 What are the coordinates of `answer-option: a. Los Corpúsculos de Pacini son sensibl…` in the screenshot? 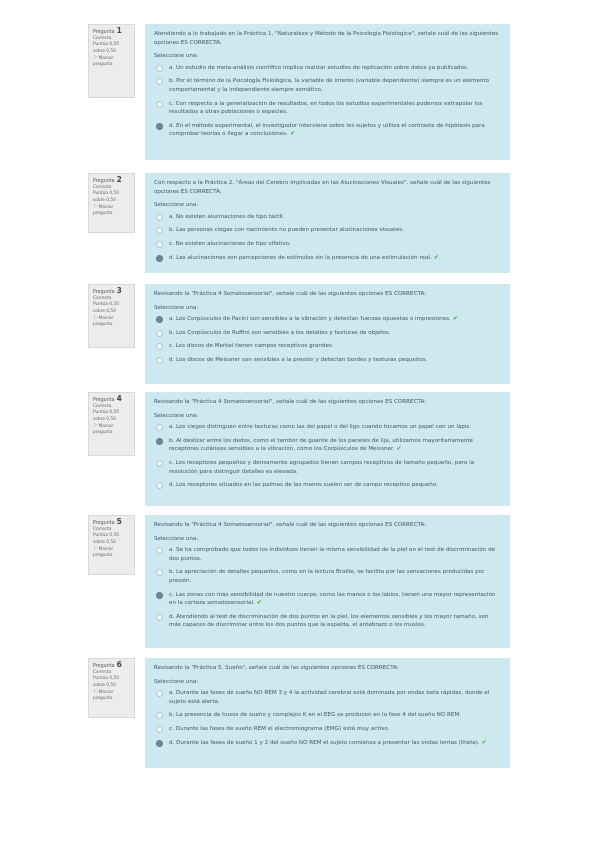 It's located at (327, 319).